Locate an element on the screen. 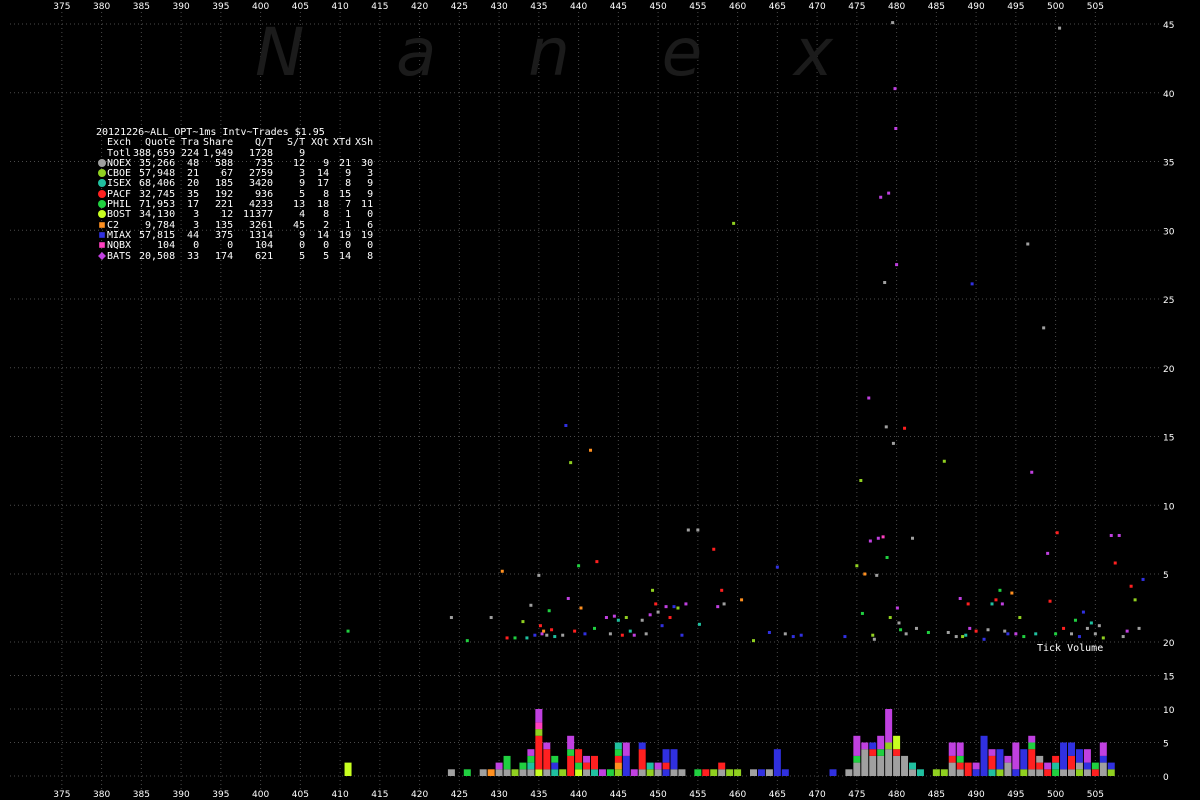 The width and height of the screenshot is (1200, 800). x-tick-label-bottom: 495 is located at coordinates (1015, 795).